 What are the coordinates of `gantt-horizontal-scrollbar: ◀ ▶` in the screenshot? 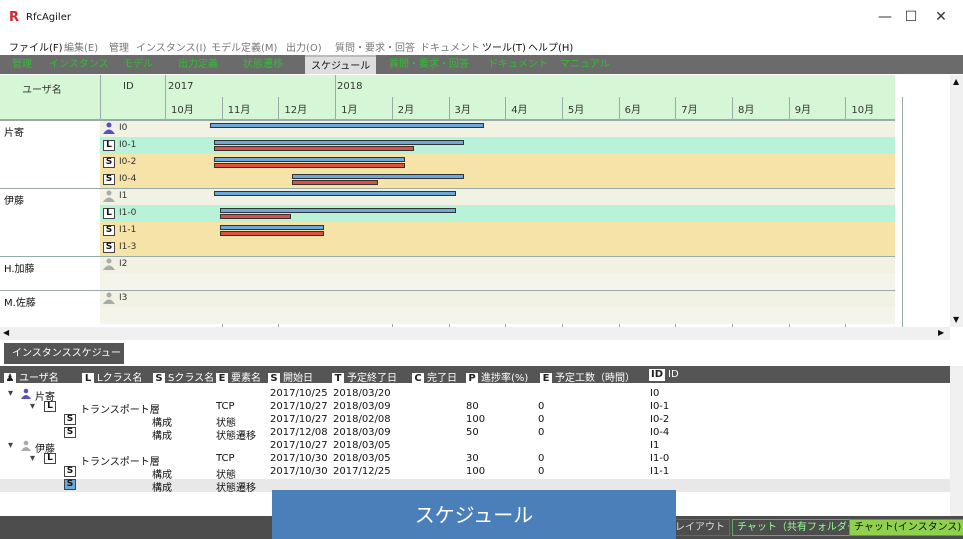 It's located at (475, 333).